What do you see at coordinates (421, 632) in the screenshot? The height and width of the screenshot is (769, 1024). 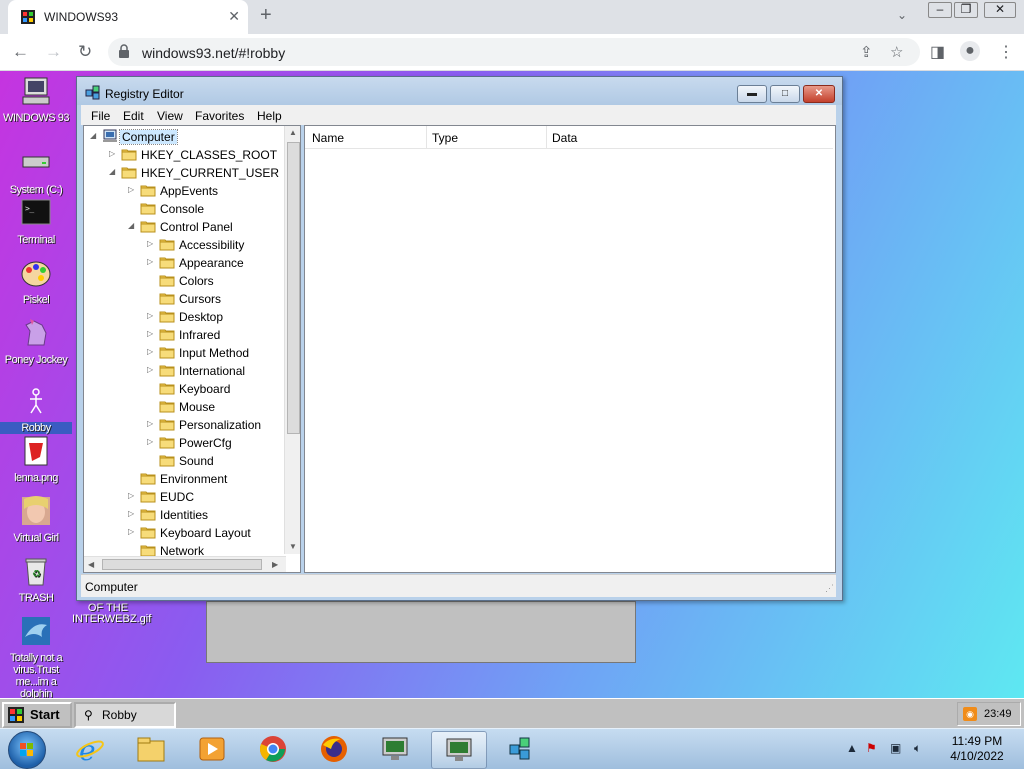 I see `background-window` at bounding box center [421, 632].